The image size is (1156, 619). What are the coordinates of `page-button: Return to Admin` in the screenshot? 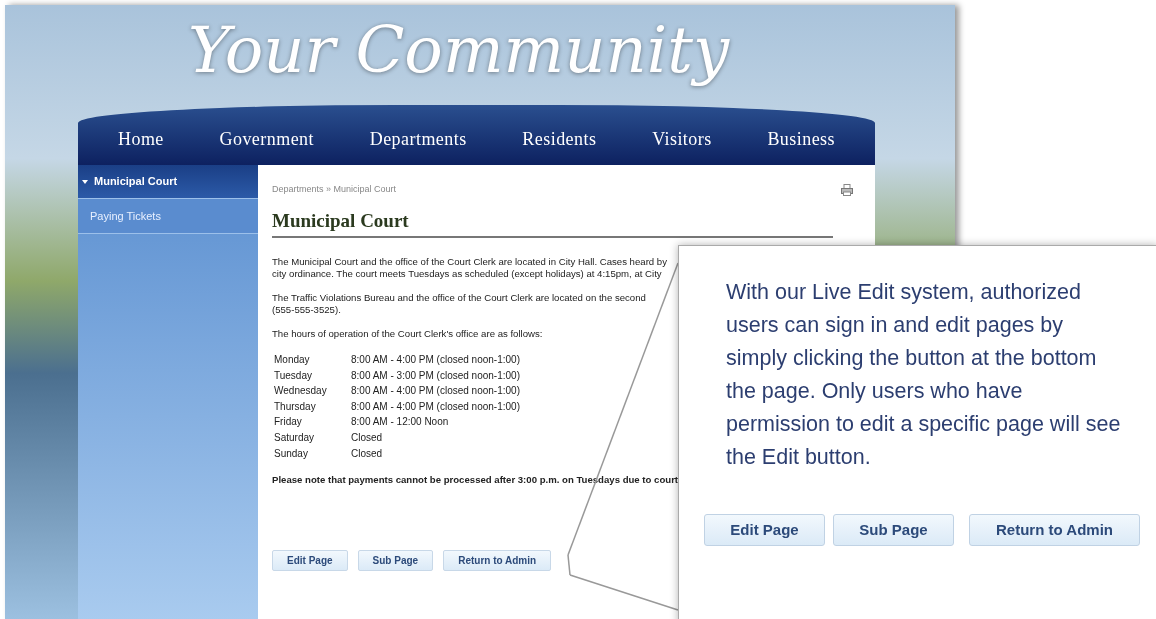 It's located at (497, 560).